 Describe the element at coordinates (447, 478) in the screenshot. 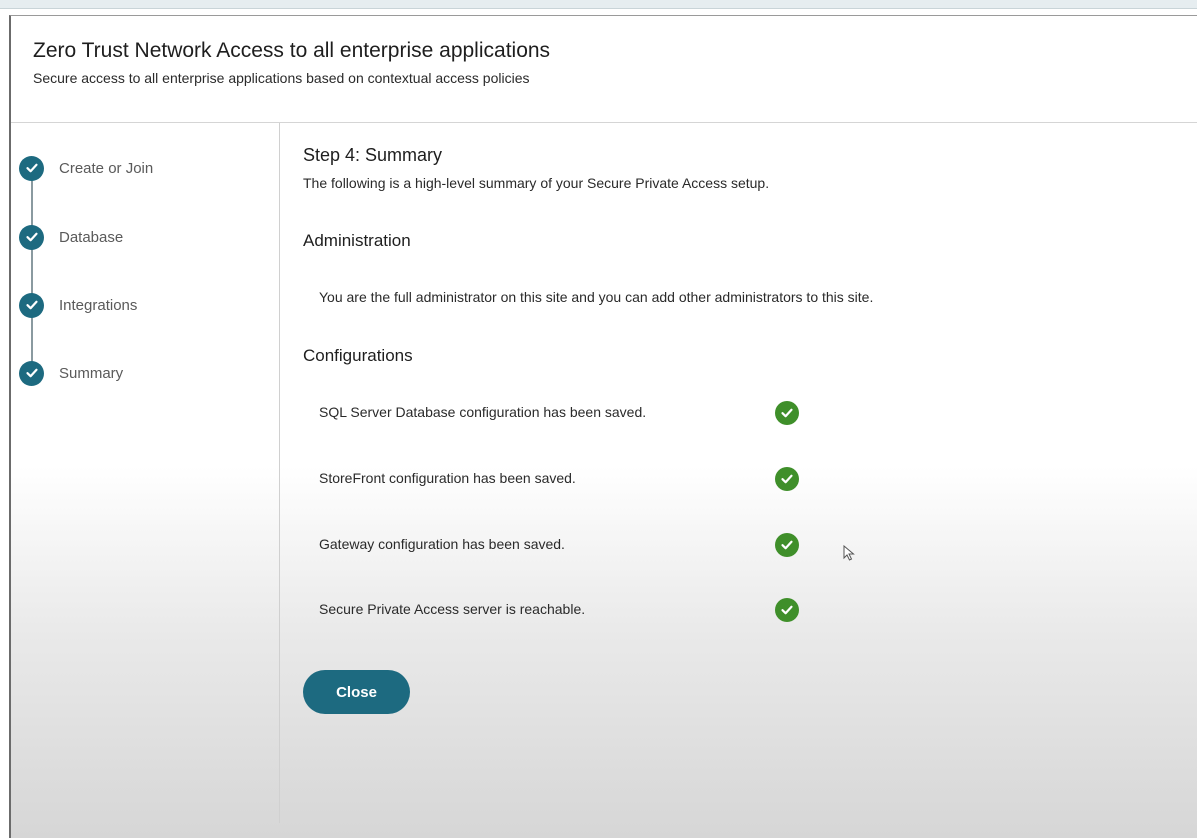

I see `config-item-text: StoreFront configuration has been saved.` at that location.